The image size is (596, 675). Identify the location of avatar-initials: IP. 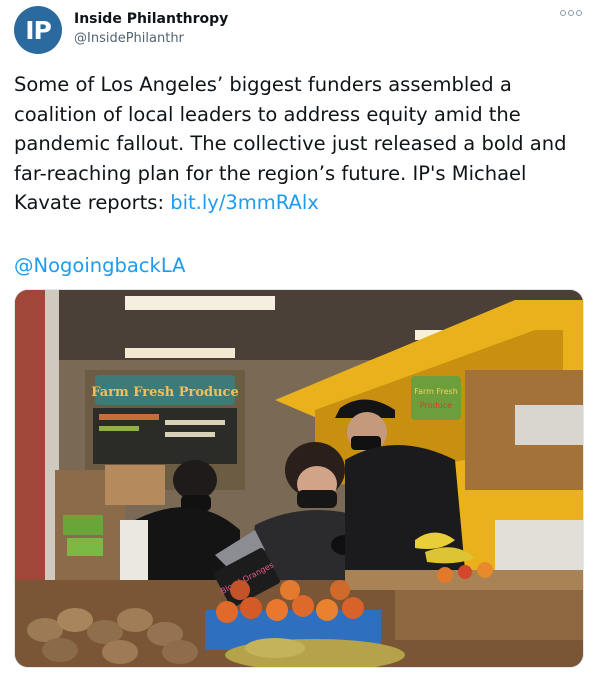
(38, 30).